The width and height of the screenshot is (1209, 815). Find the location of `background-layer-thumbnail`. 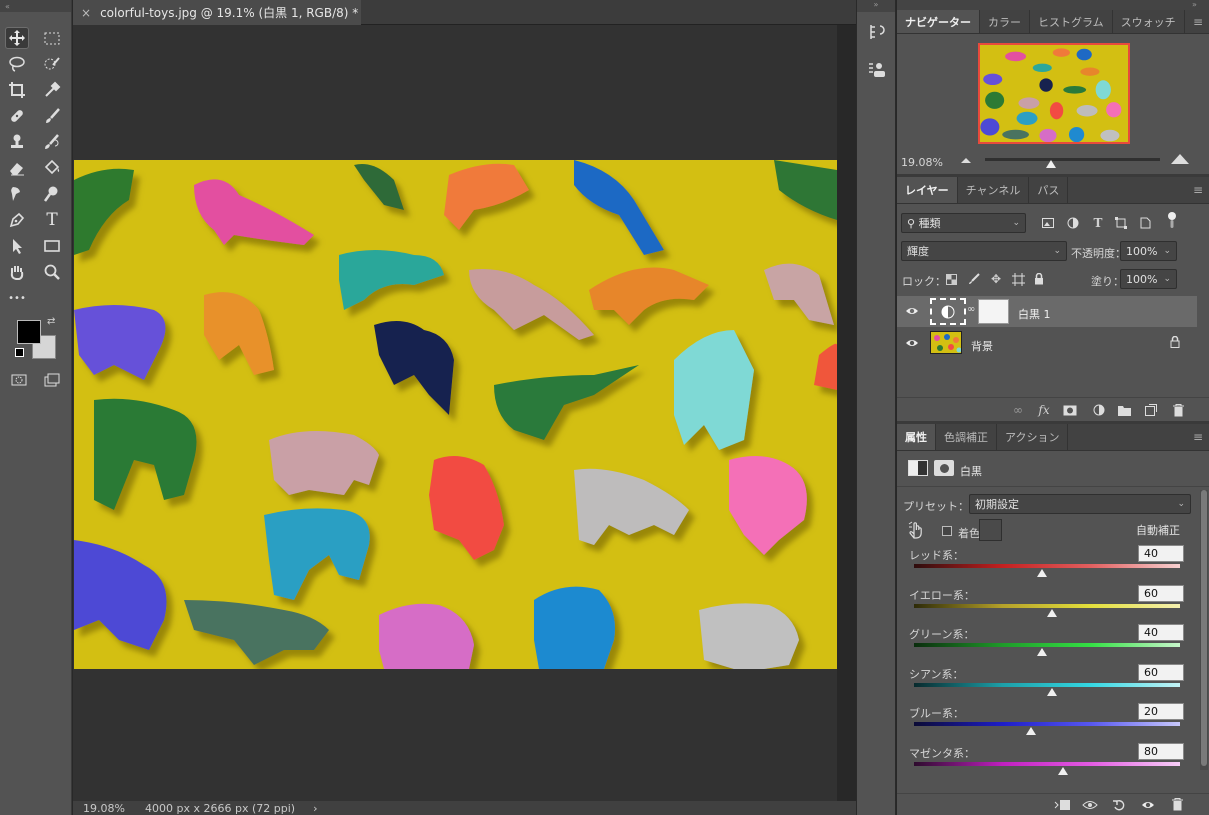

background-layer-thumbnail is located at coordinates (946, 342).